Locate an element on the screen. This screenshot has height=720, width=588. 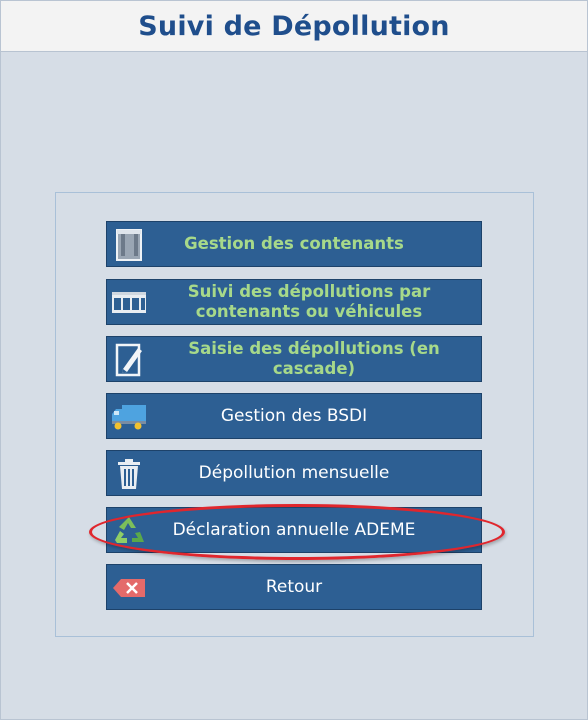
menu-item-label: Gestion des contenants is located at coordinates (294, 243).